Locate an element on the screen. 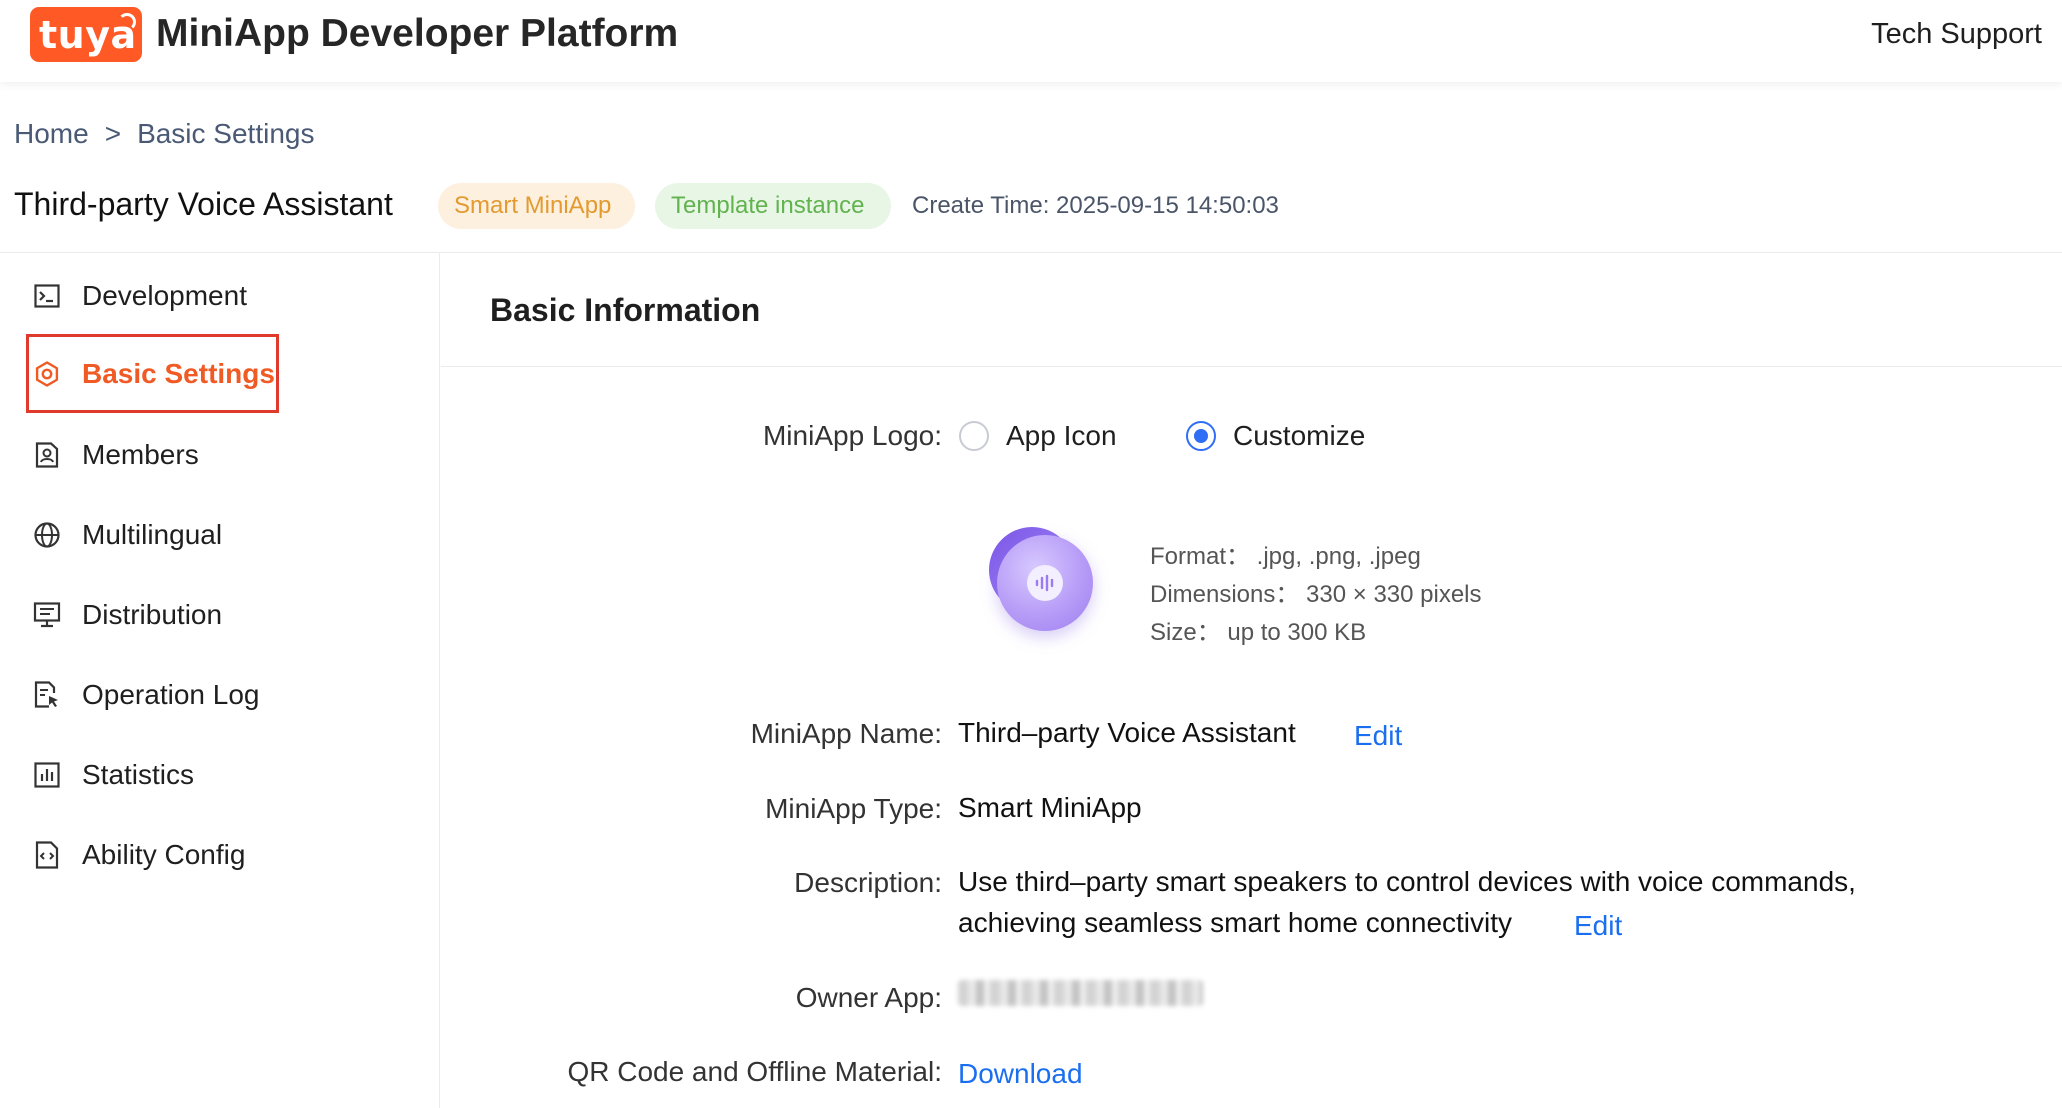 The height and width of the screenshot is (1108, 2062). type-badge: Smart MiniApp is located at coordinates (536, 206).